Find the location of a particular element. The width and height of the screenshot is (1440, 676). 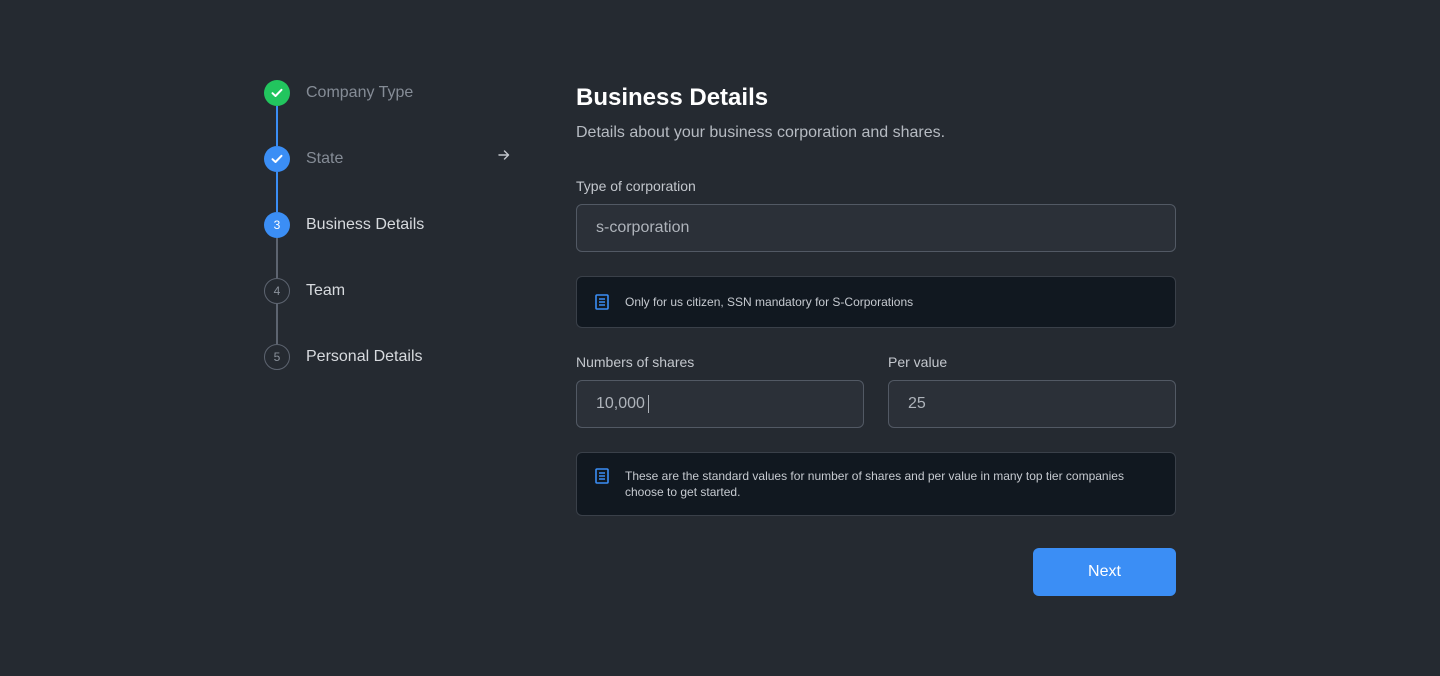

step-number: 5 is located at coordinates (277, 357).